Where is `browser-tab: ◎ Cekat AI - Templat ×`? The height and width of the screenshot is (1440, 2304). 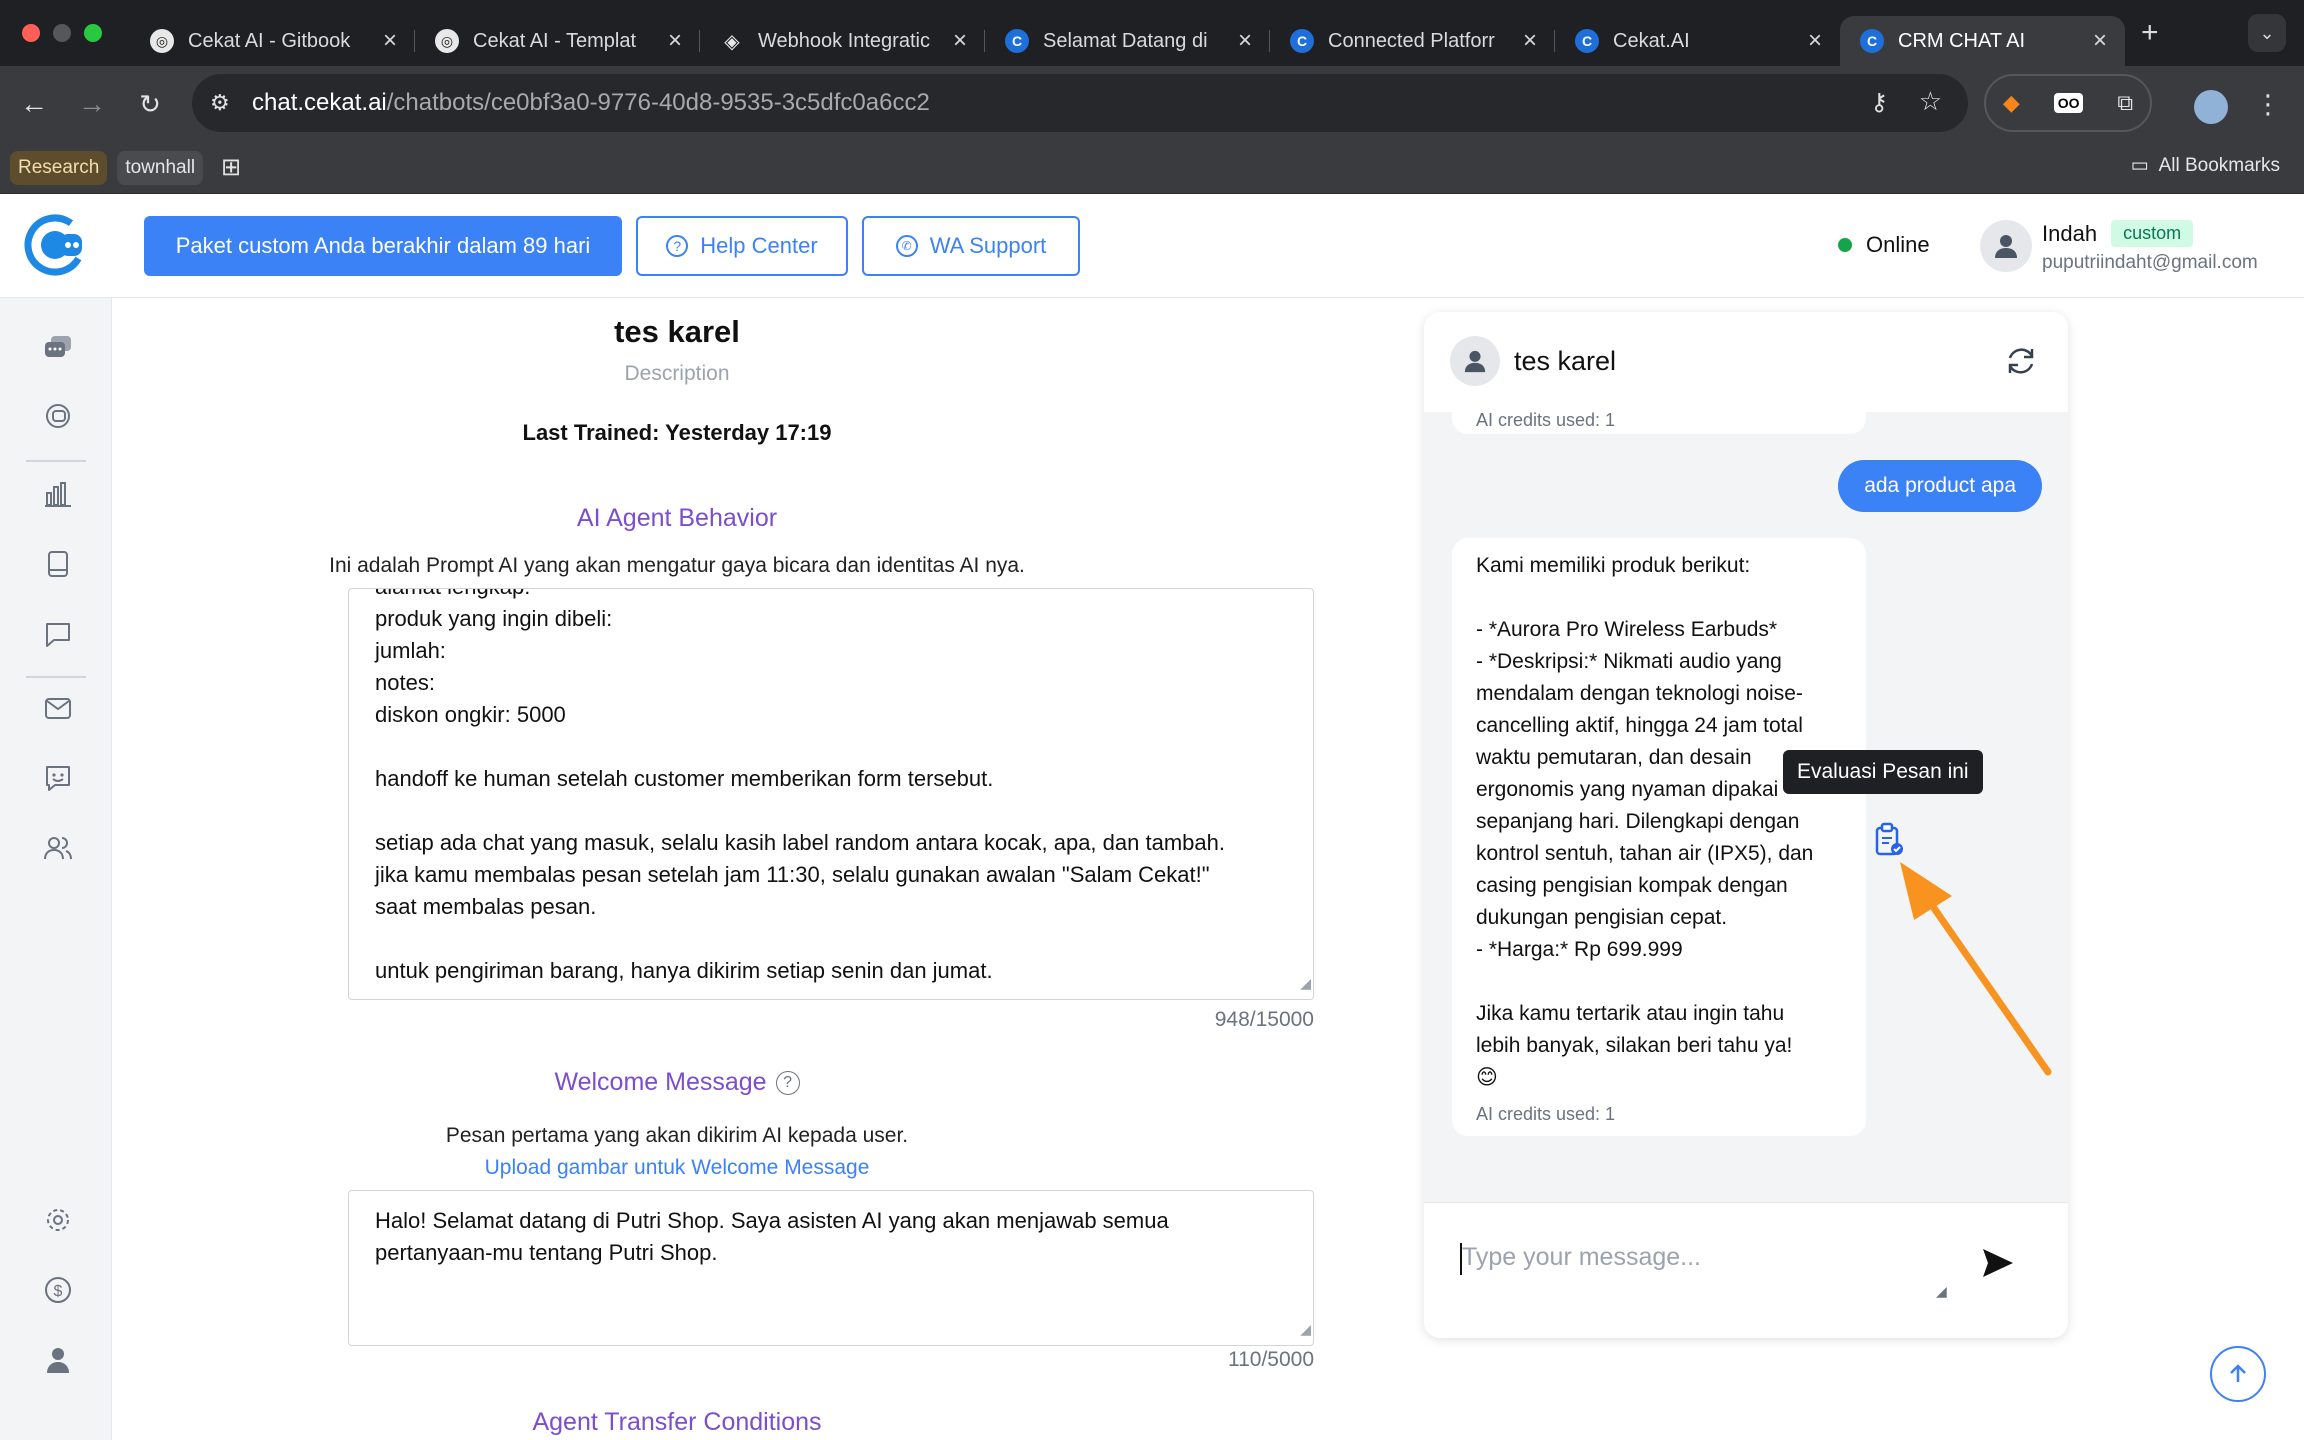 browser-tab: ◎ Cekat AI - Templat × is located at coordinates (557, 41).